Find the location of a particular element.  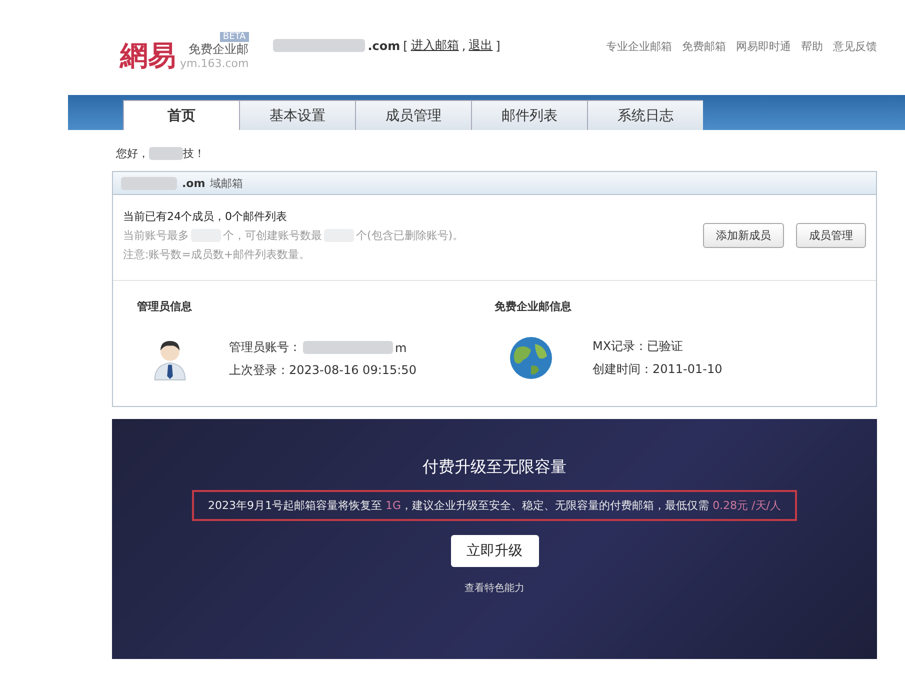

enter-mailbox-link: 进入邮箱 is located at coordinates (434, 45).